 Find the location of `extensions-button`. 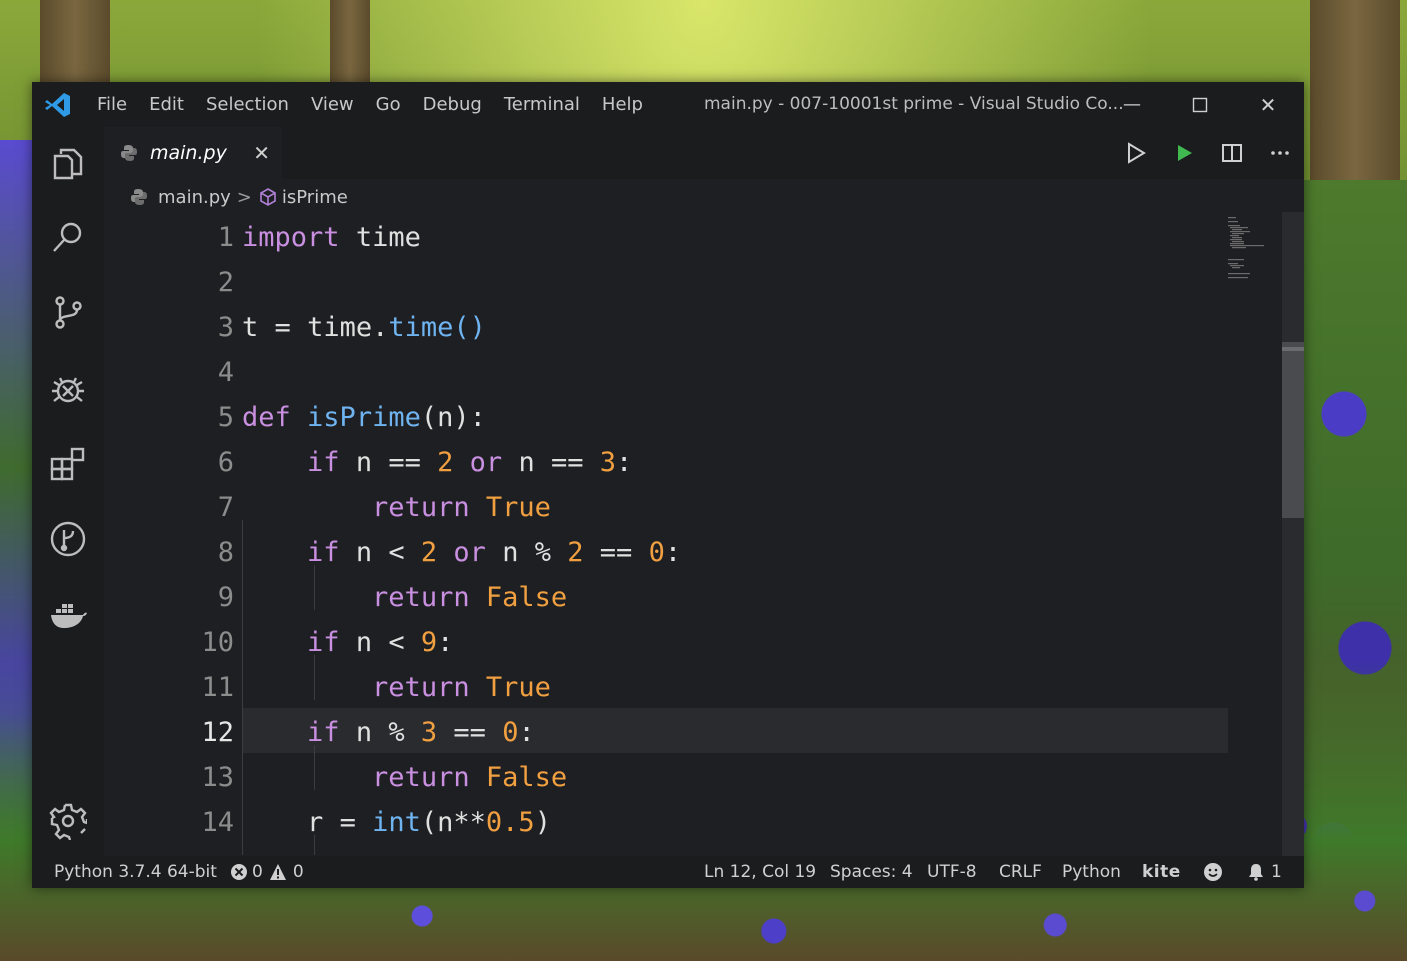

extensions-button is located at coordinates (68, 465).